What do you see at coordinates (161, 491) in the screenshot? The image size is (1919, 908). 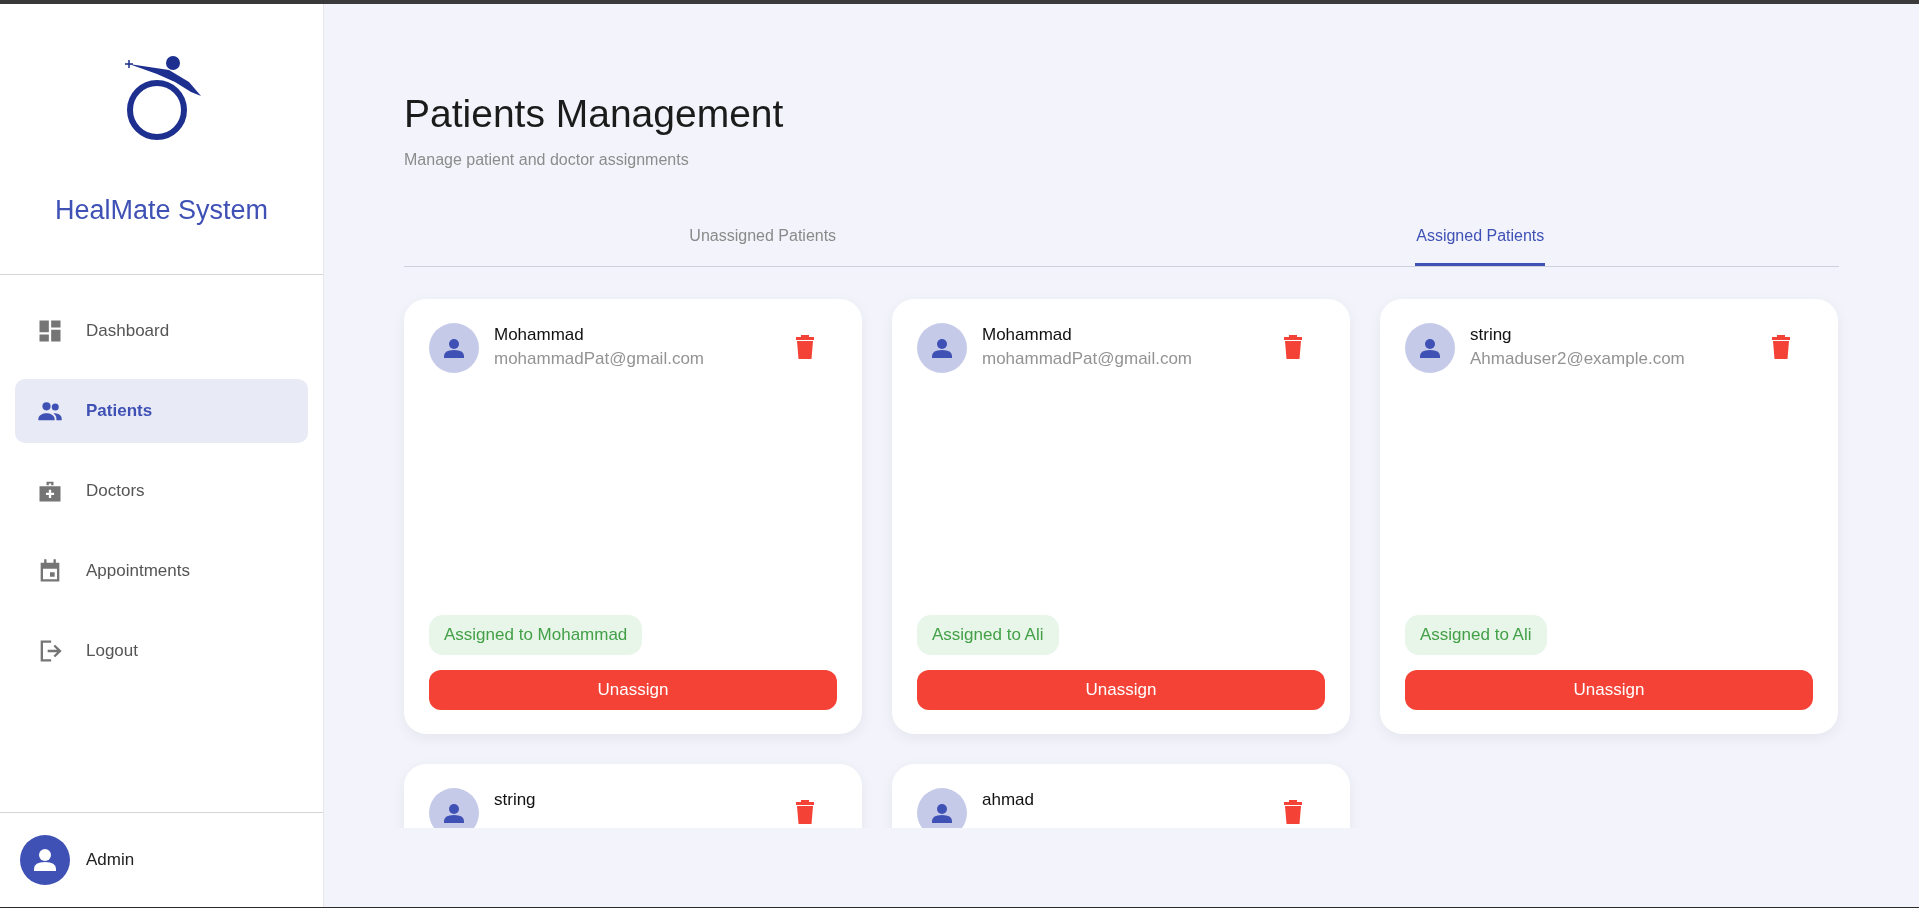 I see `nav-item: Doctors` at bounding box center [161, 491].